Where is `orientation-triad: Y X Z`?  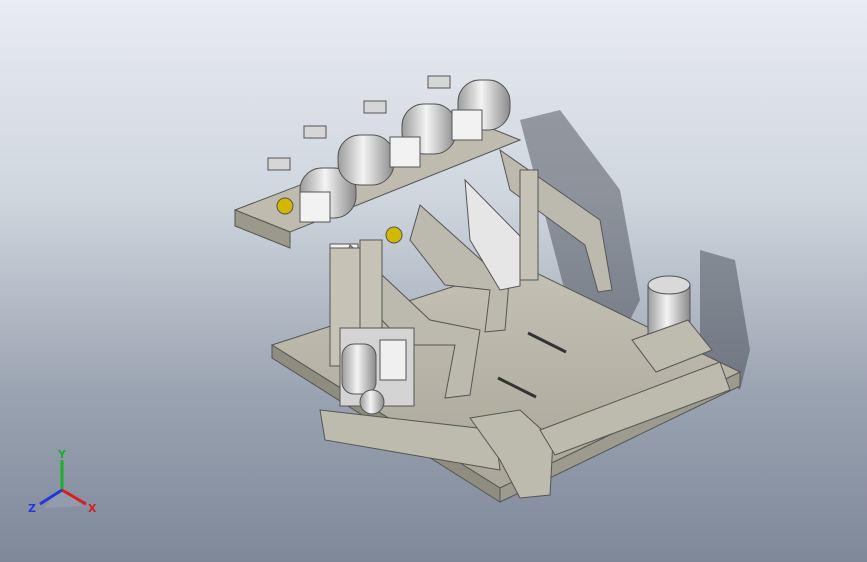
orientation-triad: Y X Z is located at coordinates (62, 481).